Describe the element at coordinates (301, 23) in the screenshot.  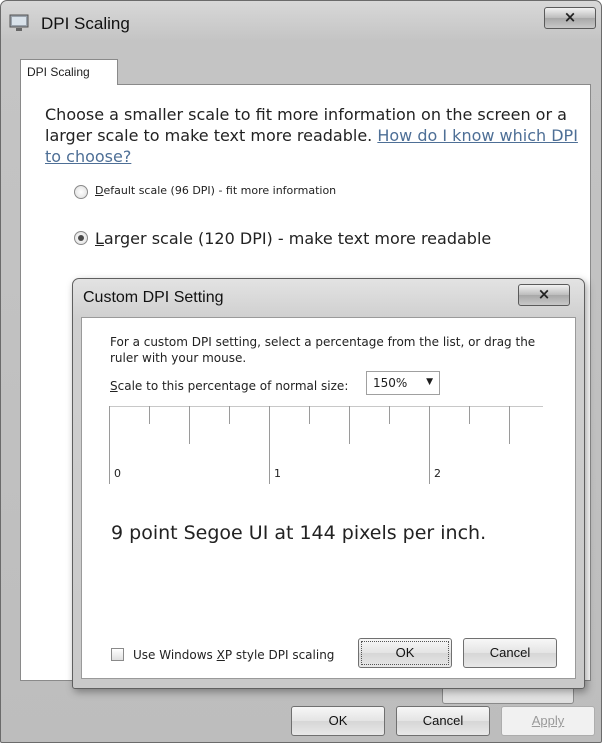
I see `title-bar: DPI Scaling ×` at that location.